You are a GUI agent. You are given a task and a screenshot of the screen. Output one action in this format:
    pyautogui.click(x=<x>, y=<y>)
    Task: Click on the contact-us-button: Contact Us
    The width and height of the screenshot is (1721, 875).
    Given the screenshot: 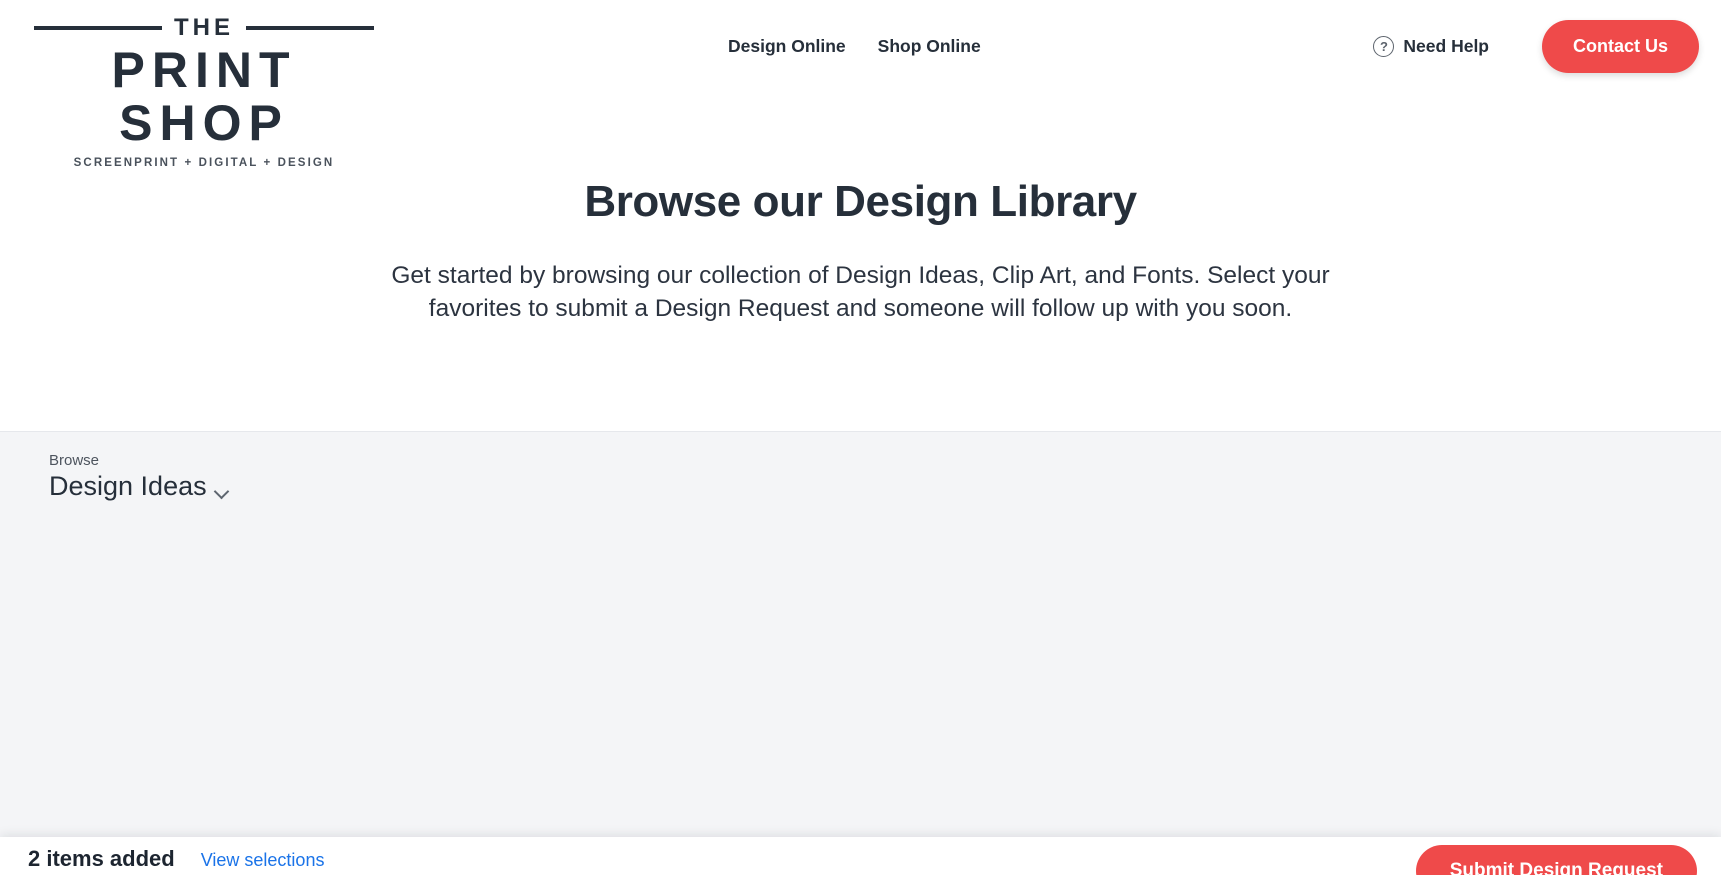 What is the action you would take?
    pyautogui.click(x=1620, y=46)
    